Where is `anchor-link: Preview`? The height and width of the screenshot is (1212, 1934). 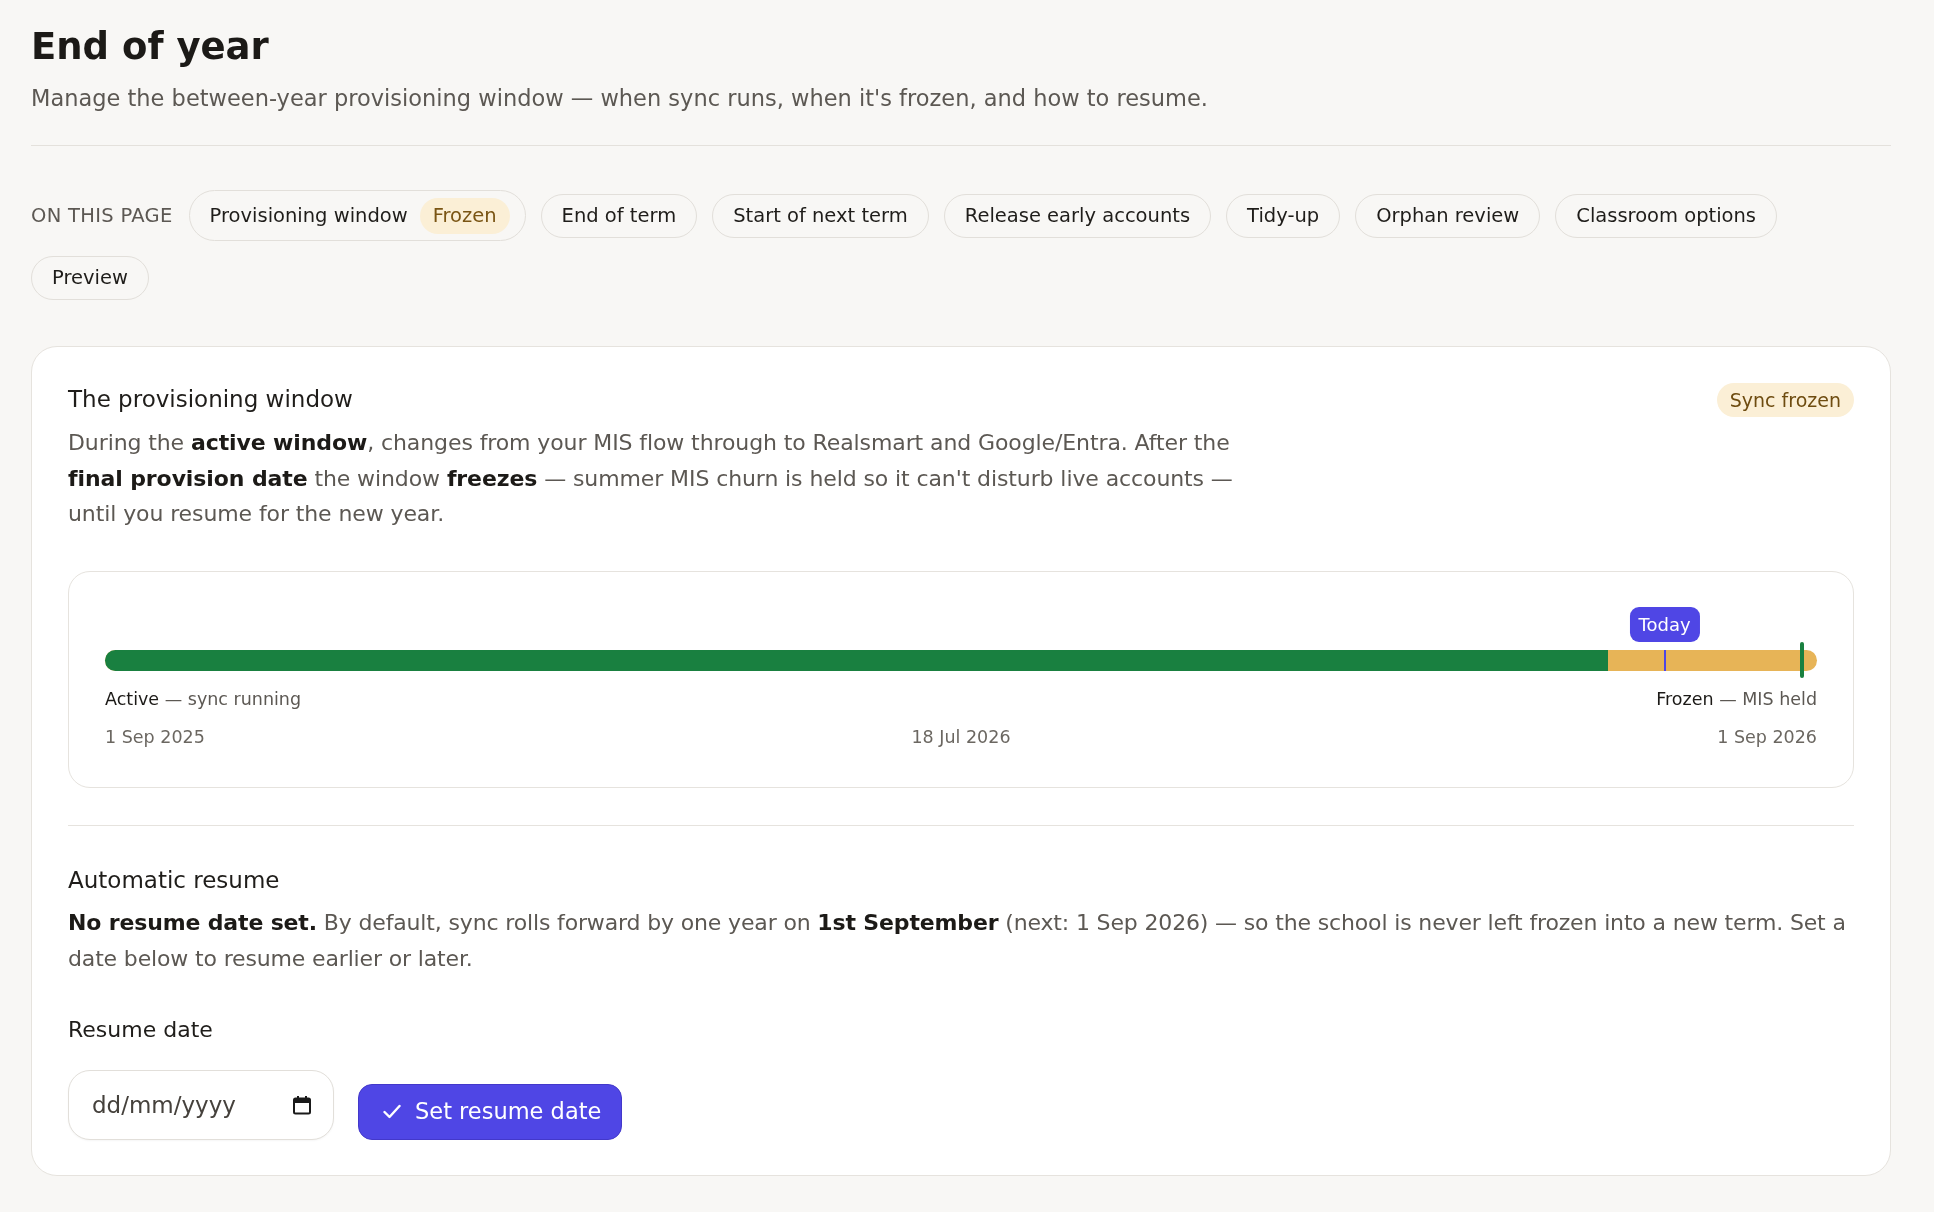
anchor-link: Preview is located at coordinates (90, 278).